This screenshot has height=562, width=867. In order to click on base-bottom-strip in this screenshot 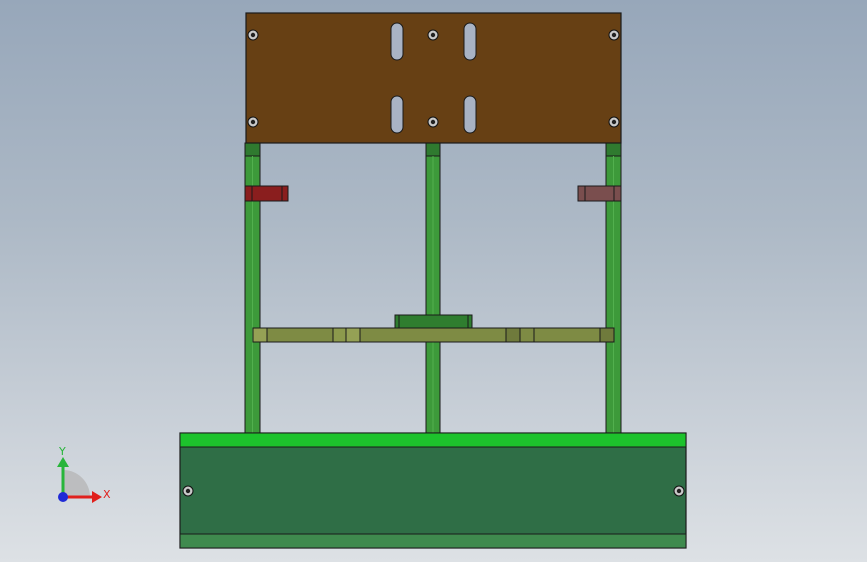, I will do `click(433, 541)`.